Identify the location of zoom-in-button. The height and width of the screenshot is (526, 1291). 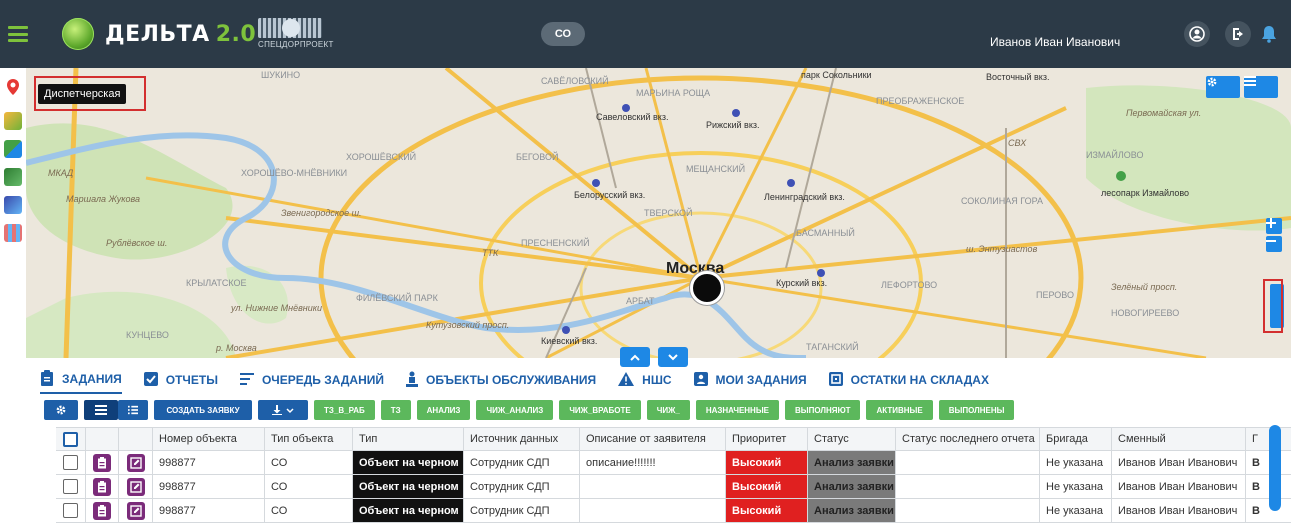
(1274, 226).